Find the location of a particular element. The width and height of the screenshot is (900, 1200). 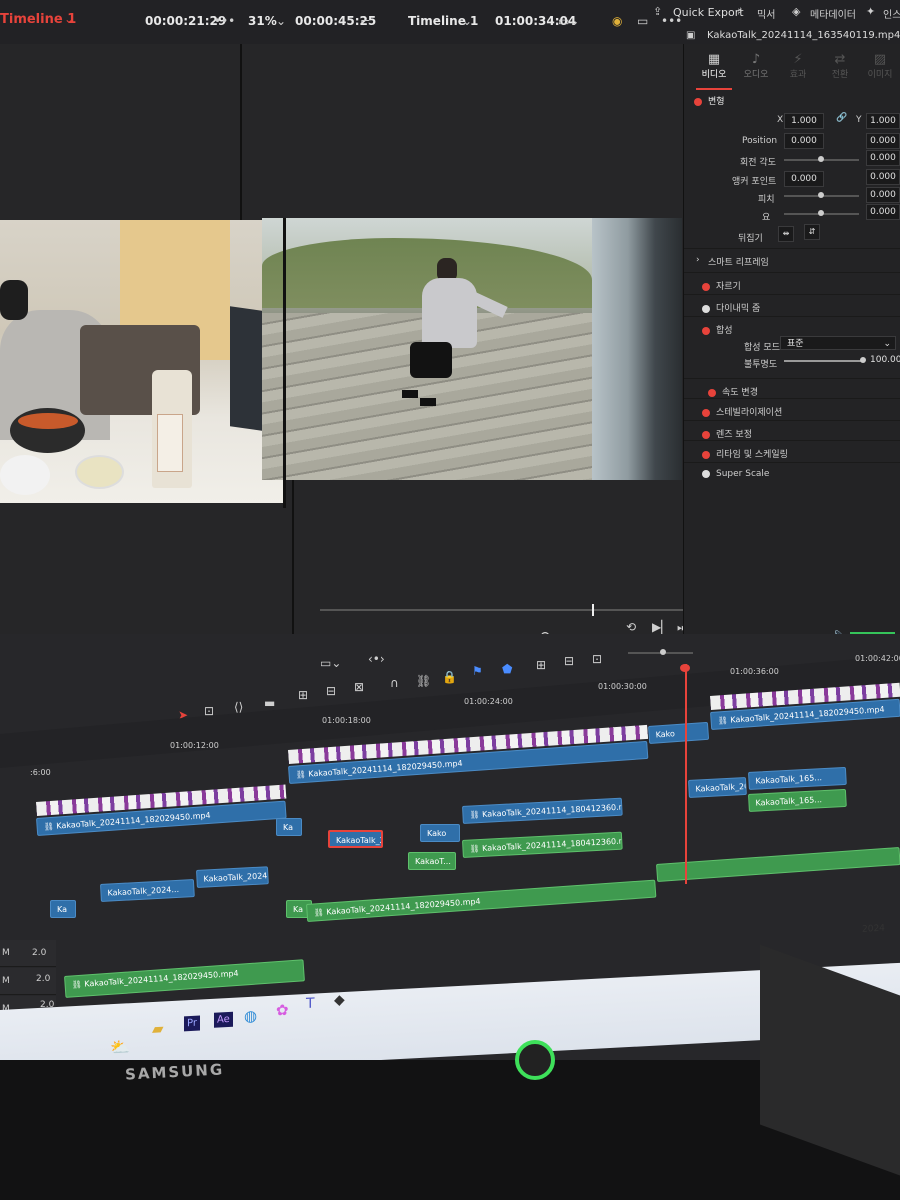

flip-horizontal-icon: ⇹ is located at coordinates (786, 234).